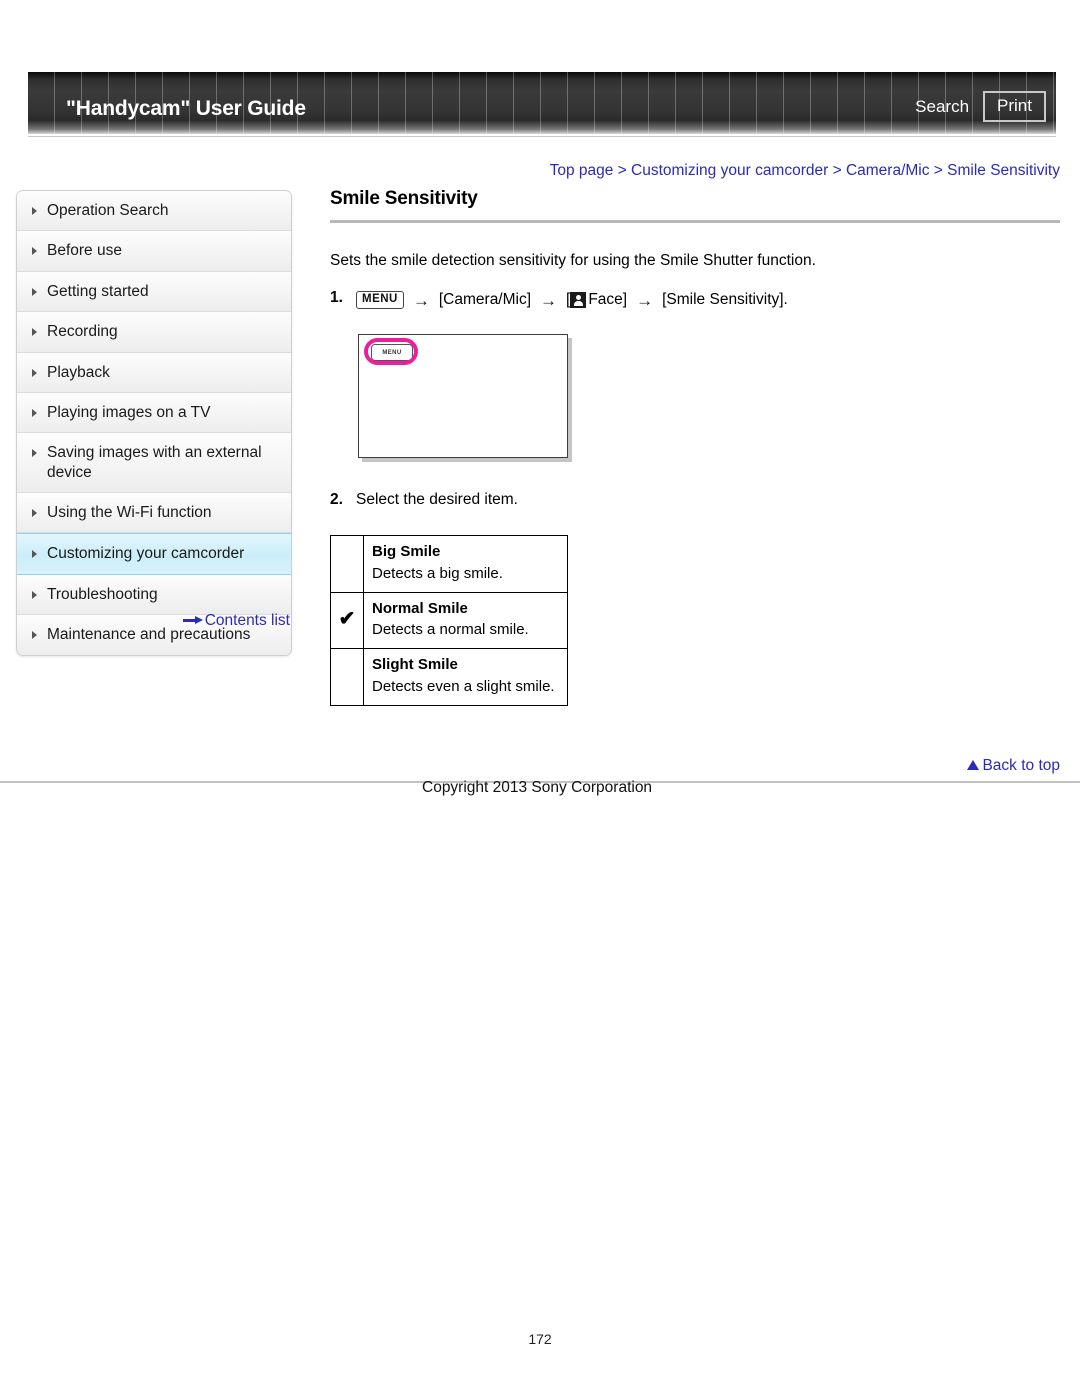  I want to click on sidebar-item-before-use: Before use, so click(154, 251).